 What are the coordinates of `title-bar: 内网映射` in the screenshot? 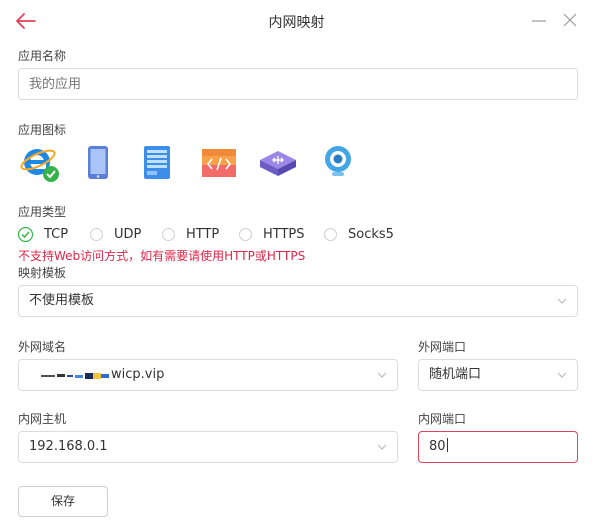 It's located at (296, 21).